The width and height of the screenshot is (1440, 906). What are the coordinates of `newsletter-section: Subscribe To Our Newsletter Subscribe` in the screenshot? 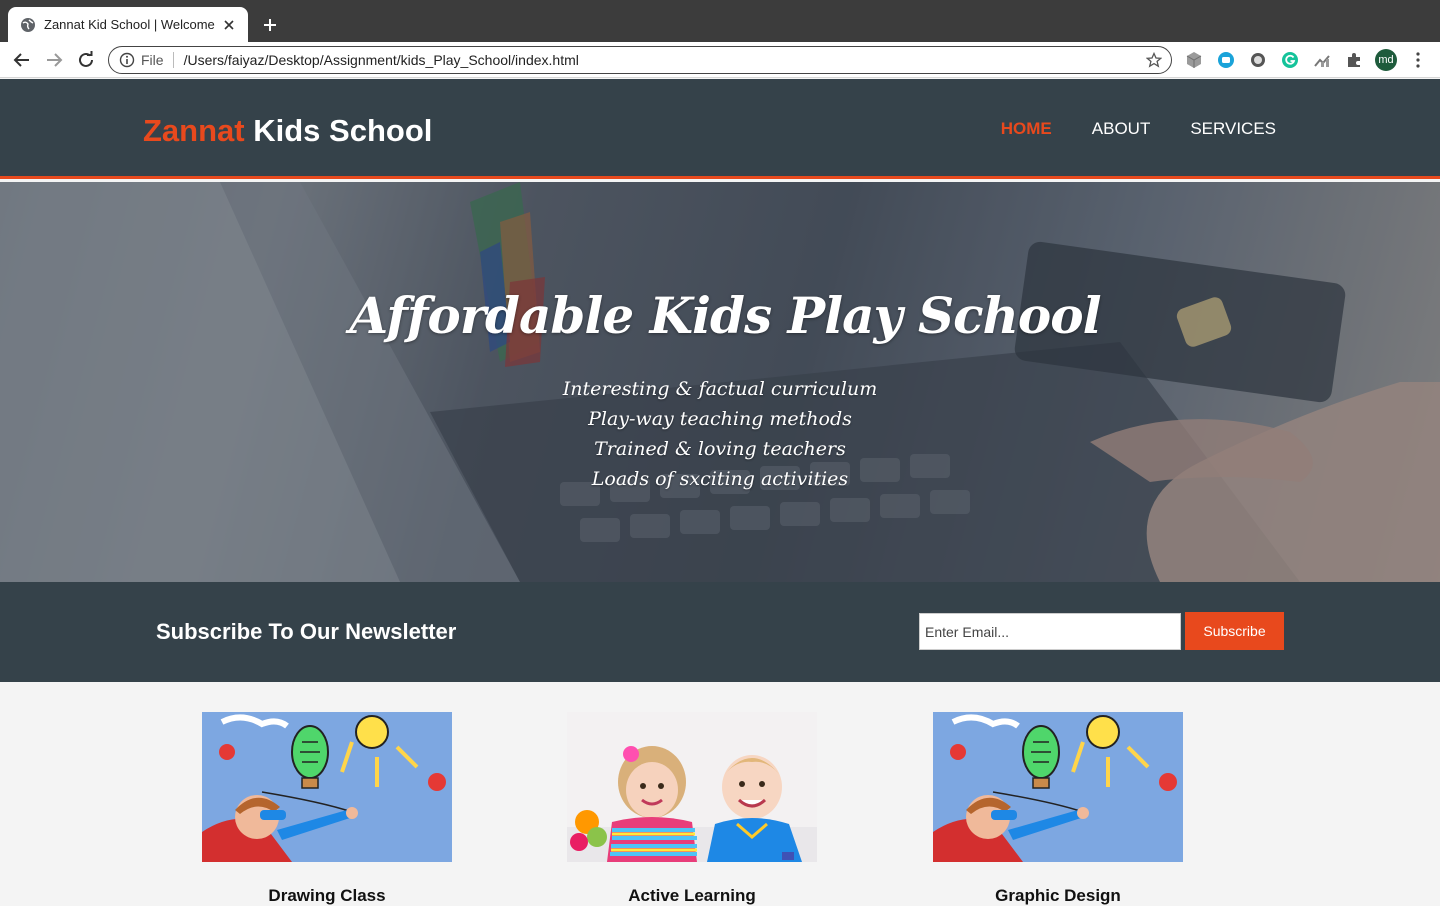 It's located at (720, 632).